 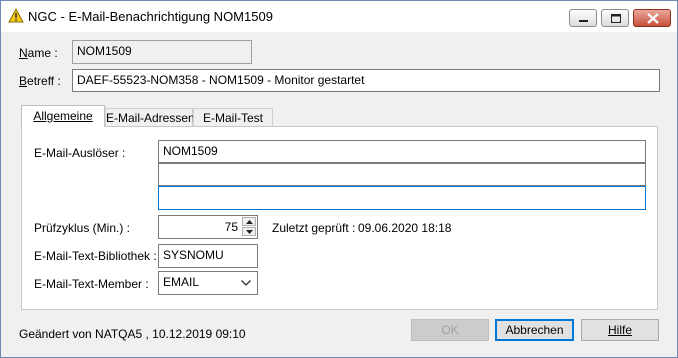 I want to click on spin-down-button, so click(x=249, y=231).